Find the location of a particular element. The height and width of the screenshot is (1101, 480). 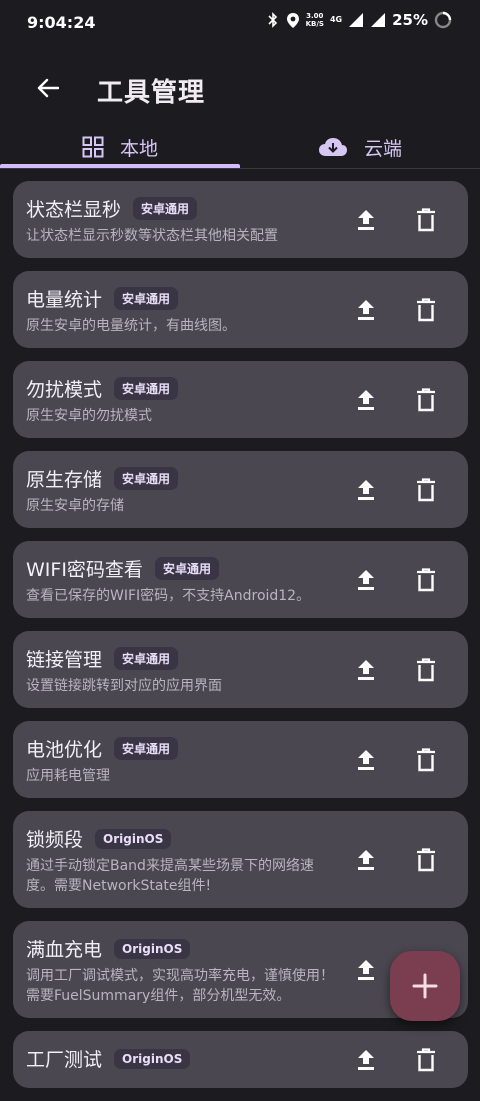

arrow-back-icon is located at coordinates (48, 88).